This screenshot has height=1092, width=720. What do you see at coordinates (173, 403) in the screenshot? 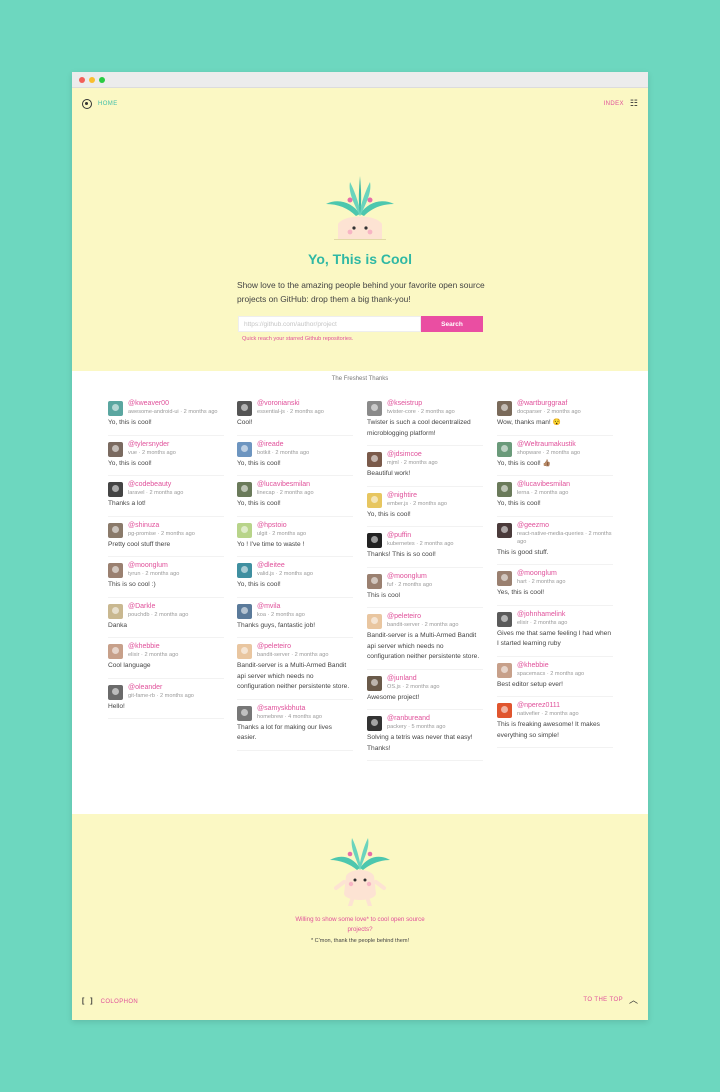
I see `username-link: @kweaver00` at bounding box center [173, 403].